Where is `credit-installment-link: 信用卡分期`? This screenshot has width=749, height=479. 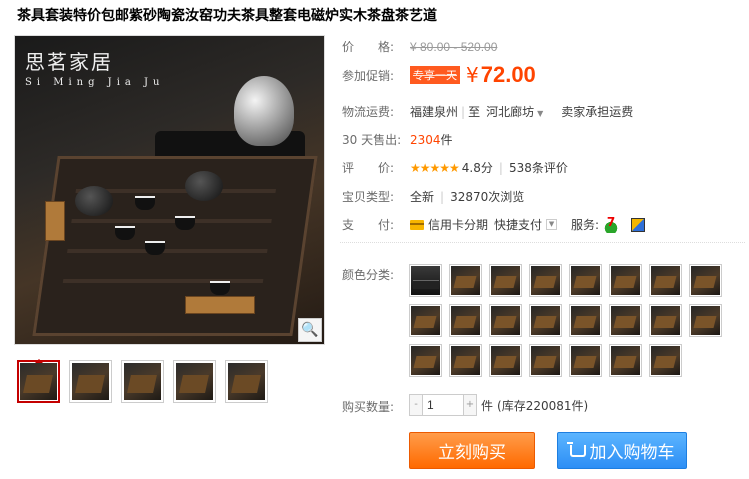
credit-installment-link: 信用卡分期 is located at coordinates (458, 224).